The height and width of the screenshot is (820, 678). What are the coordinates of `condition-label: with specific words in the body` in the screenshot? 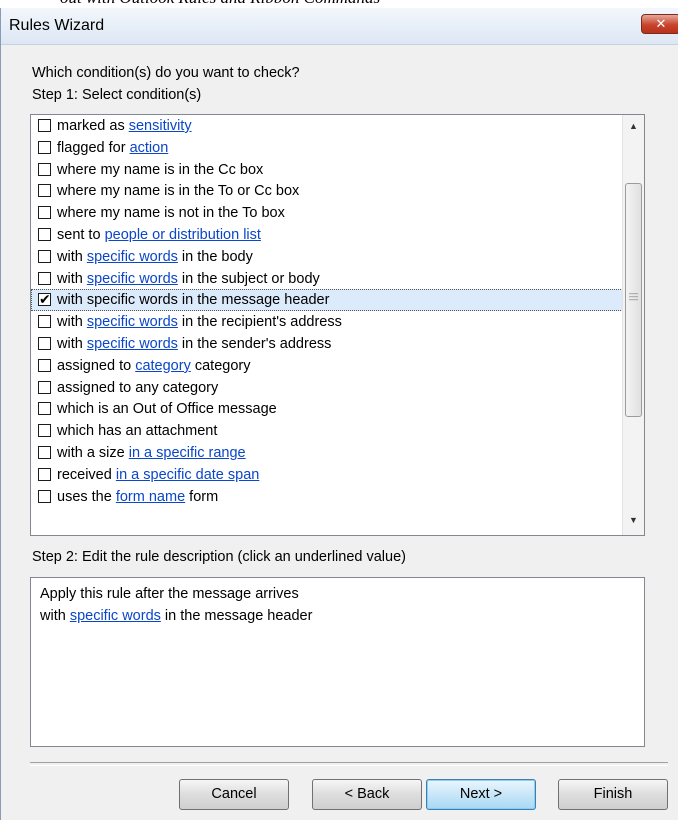 It's located at (155, 257).